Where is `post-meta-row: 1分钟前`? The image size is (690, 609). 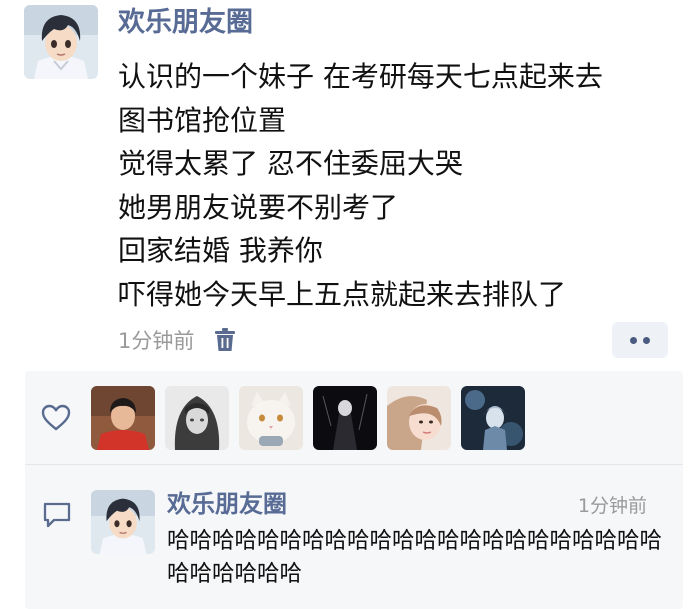 post-meta-row: 1分钟前 is located at coordinates (177, 340).